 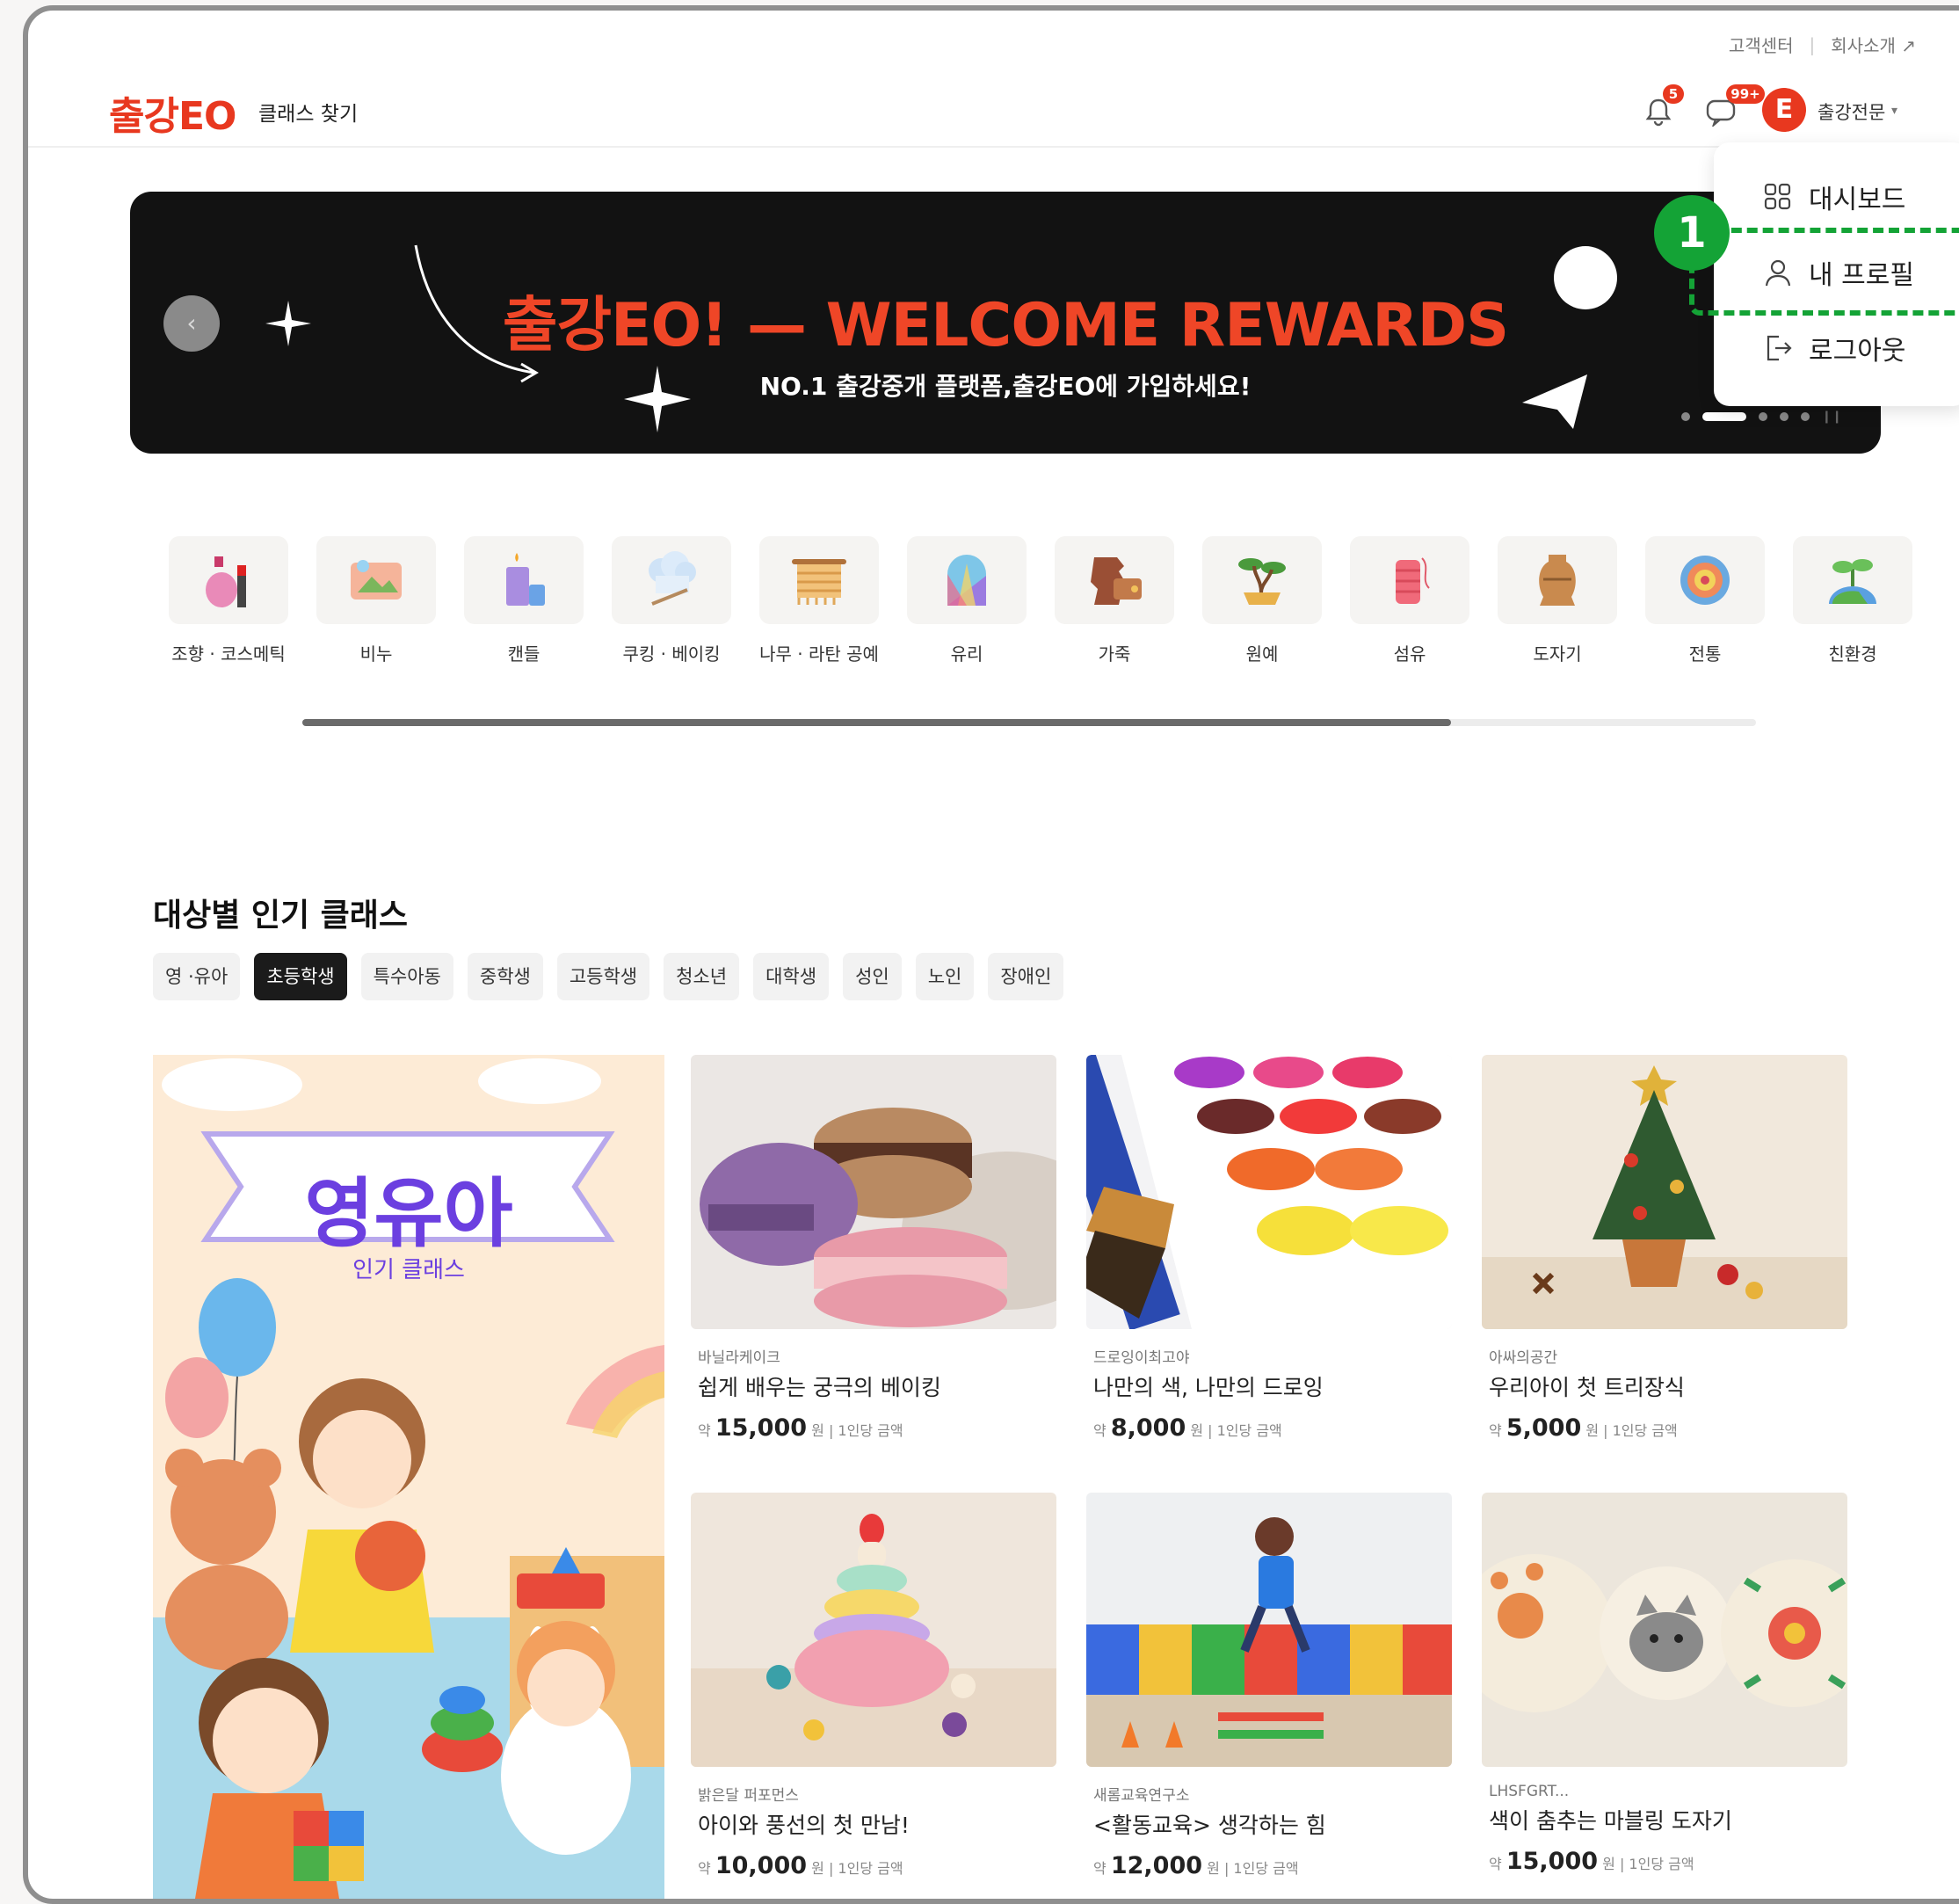 I want to click on category-item: 비누, so click(x=376, y=600).